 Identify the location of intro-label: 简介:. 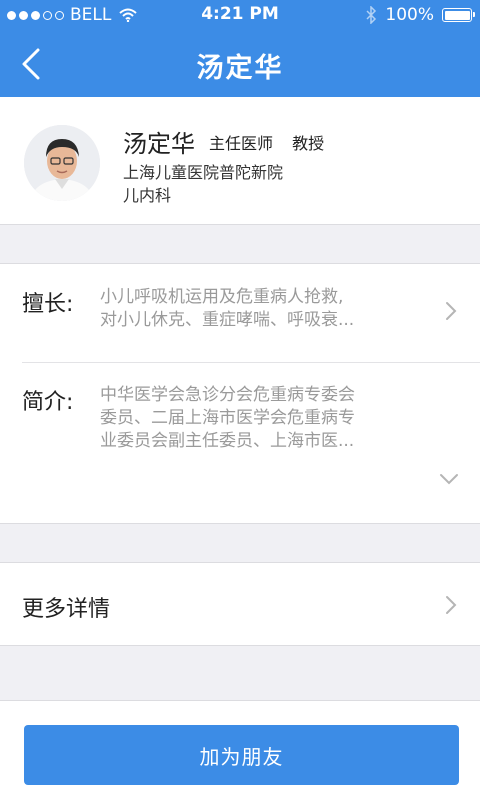
(48, 402).